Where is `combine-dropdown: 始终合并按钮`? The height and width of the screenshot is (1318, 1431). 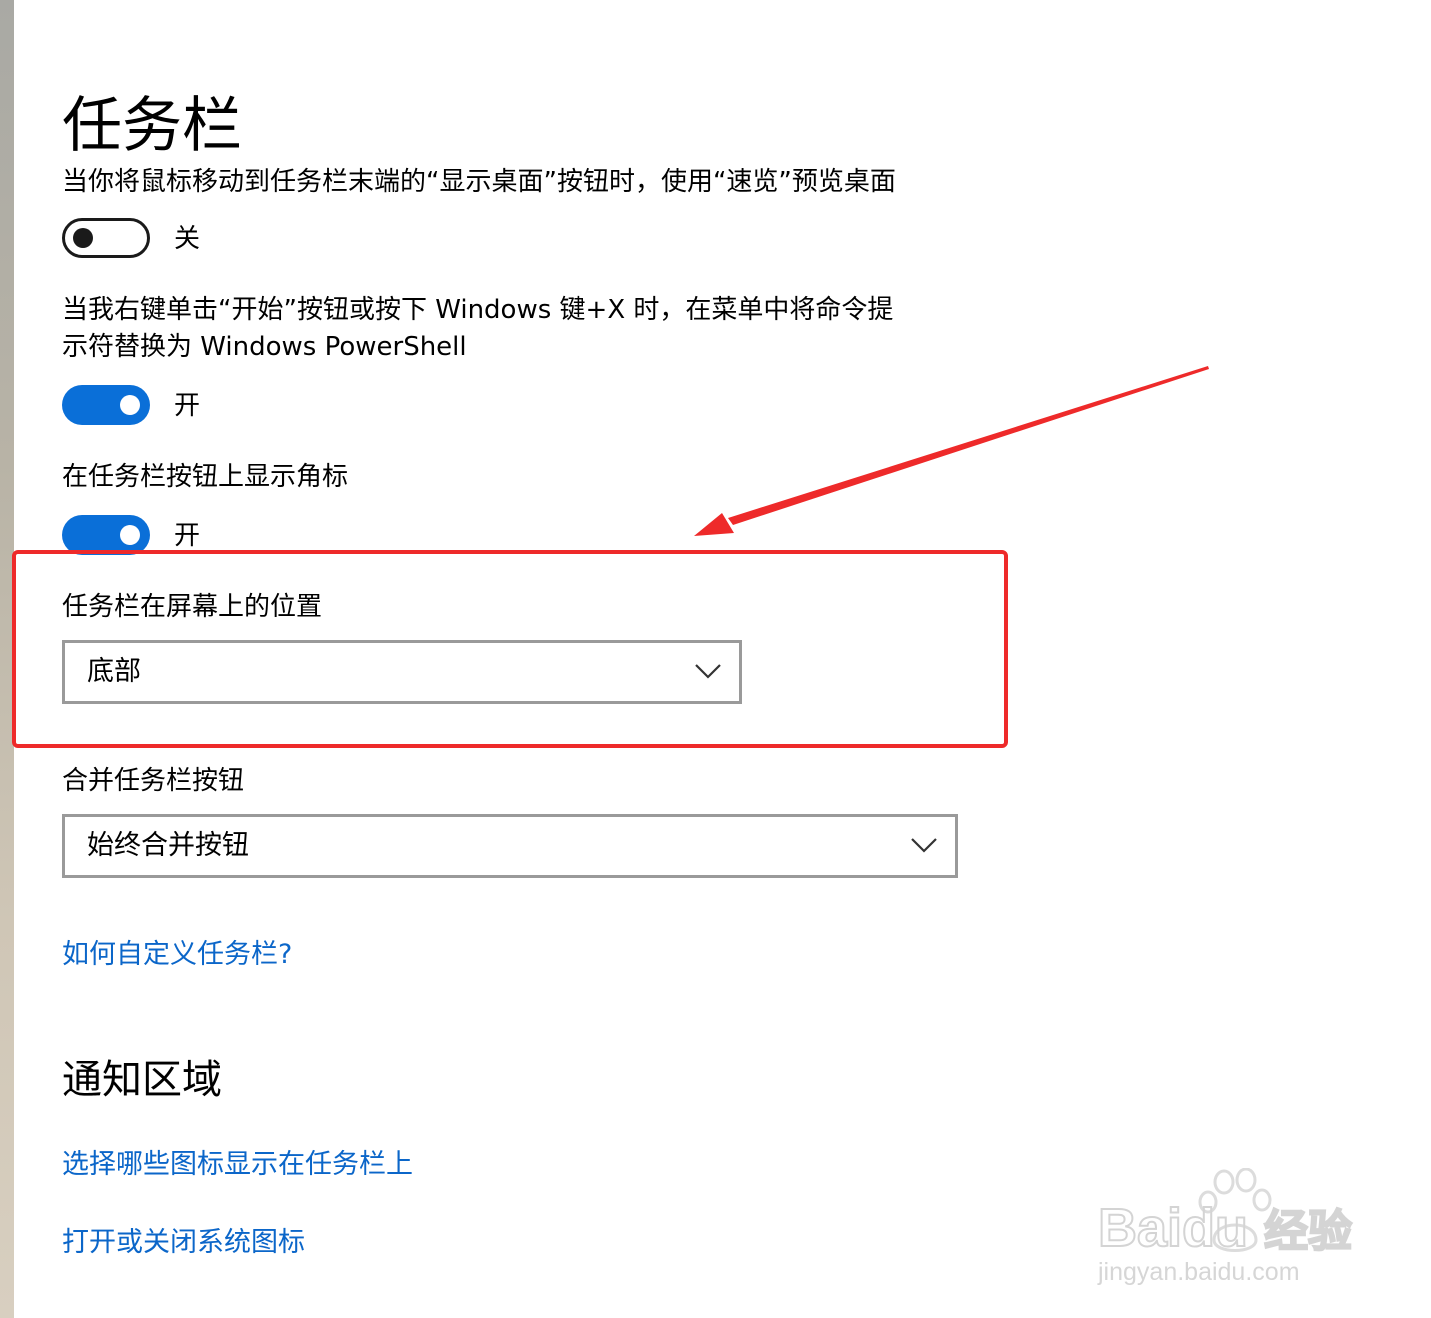
combine-dropdown: 始终合并按钮 is located at coordinates (510, 846).